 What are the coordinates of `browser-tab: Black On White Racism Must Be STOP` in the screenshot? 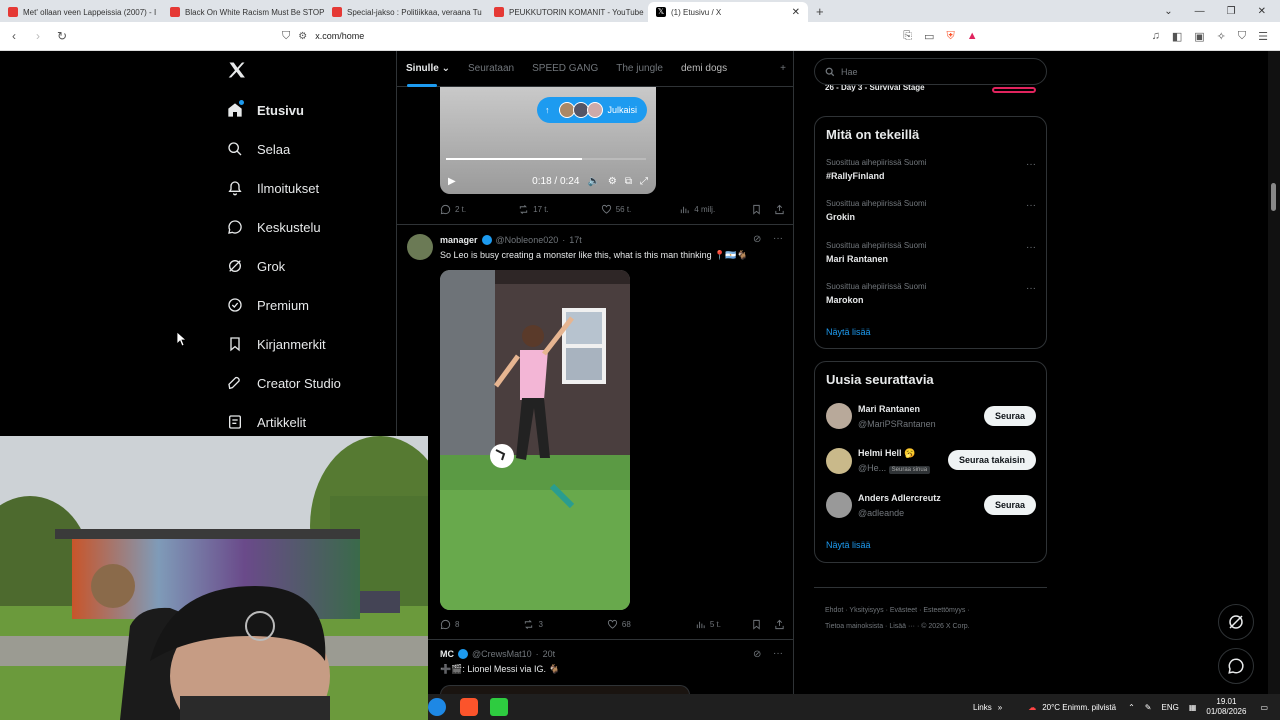 It's located at (243, 12).